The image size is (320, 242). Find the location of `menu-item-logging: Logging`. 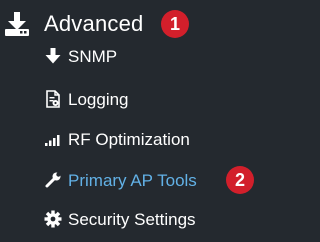

menu-item-logging: Logging is located at coordinates (86, 99).